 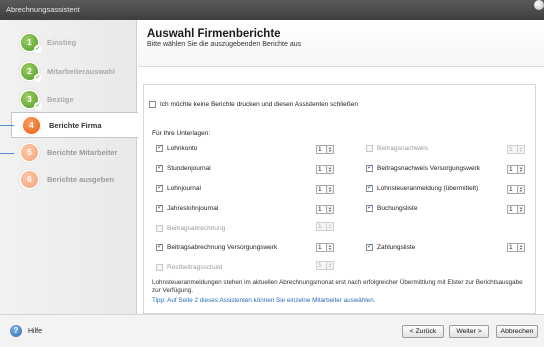 I want to click on step-label: Berichte Firma, so click(x=75, y=125).